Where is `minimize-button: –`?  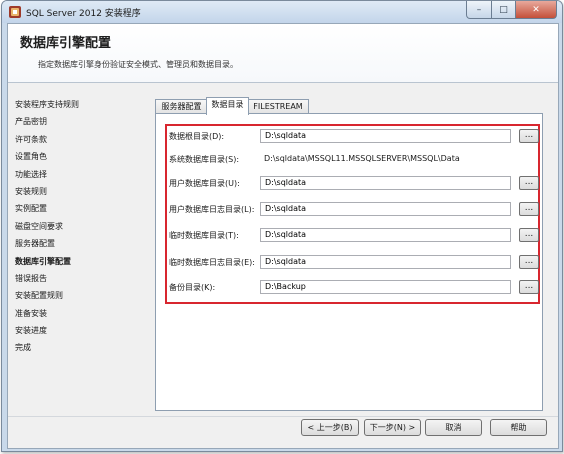
minimize-button: – is located at coordinates (479, 10).